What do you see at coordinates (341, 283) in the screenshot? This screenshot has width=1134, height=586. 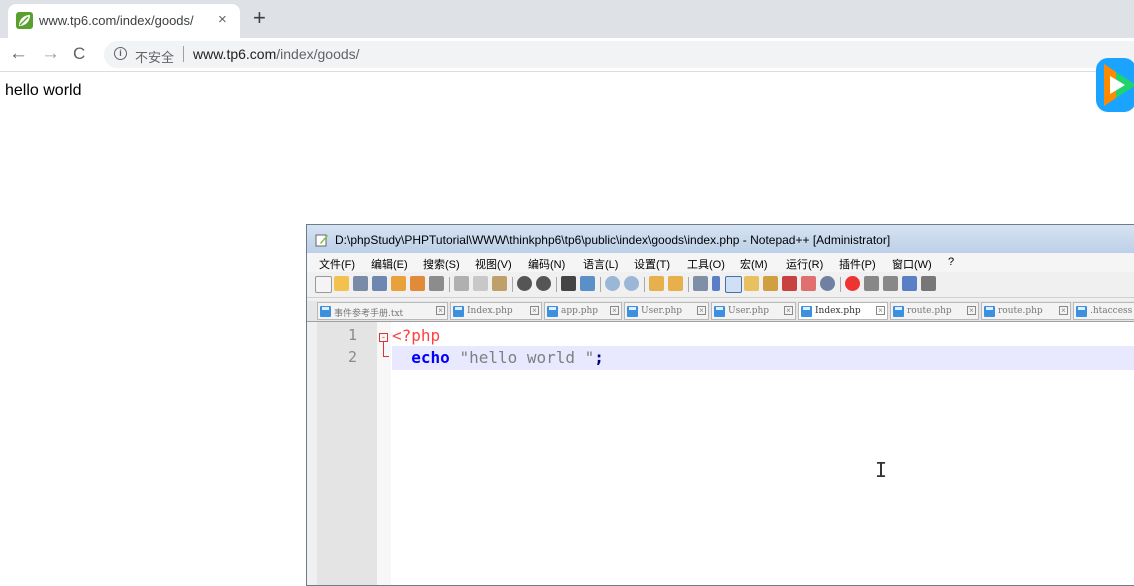 I see `open-file-icon` at bounding box center [341, 283].